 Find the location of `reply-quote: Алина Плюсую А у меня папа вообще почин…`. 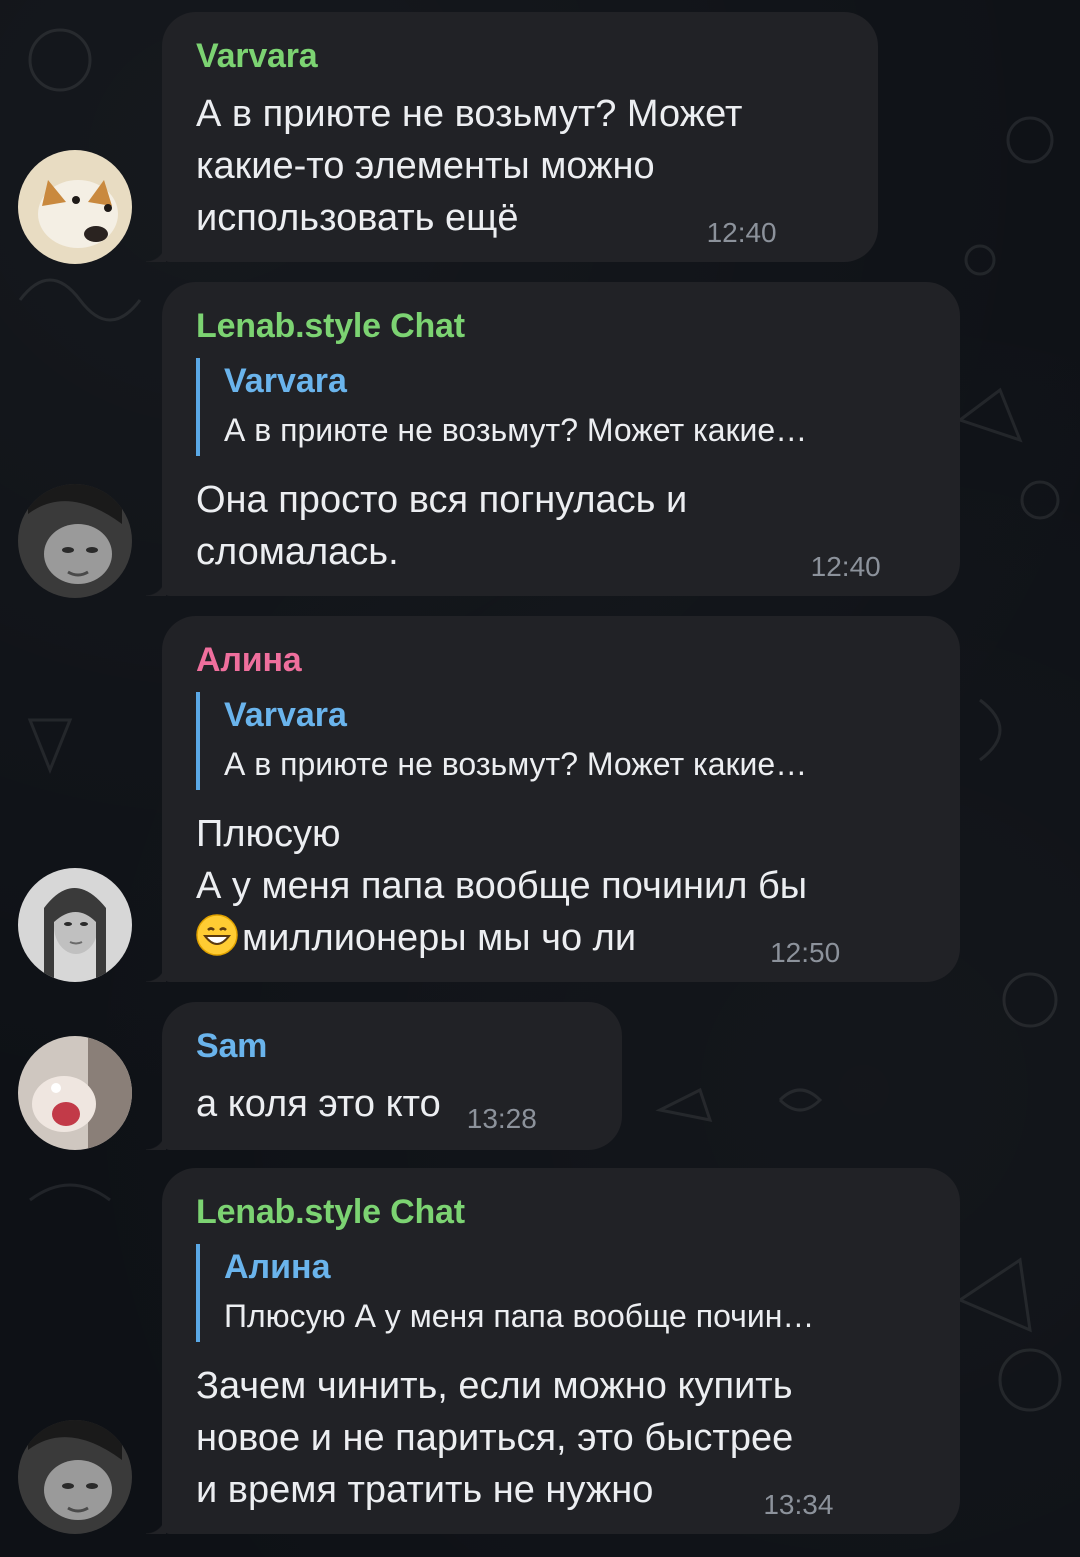

reply-quote: Алина Плюсую А у меня папа вообще почин… is located at coordinates (562, 1293).